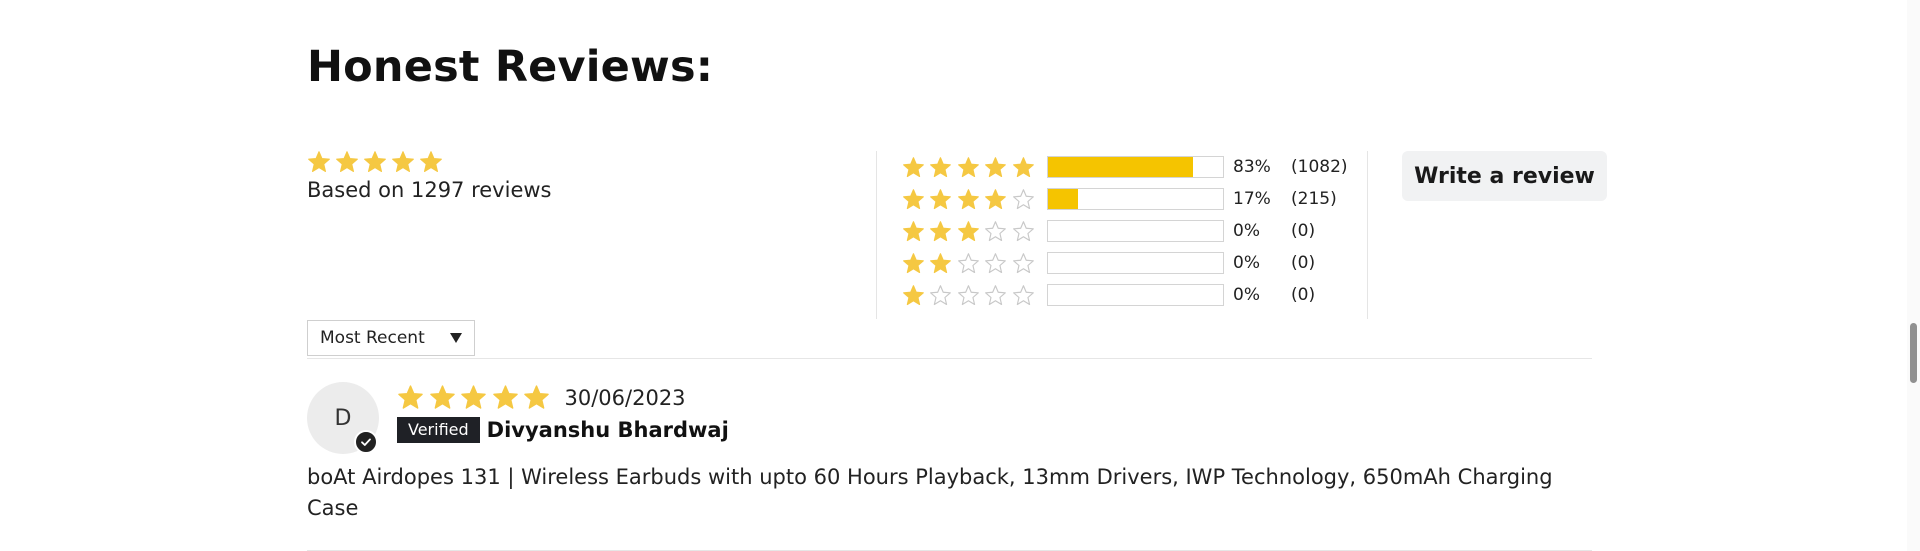 This screenshot has width=1920, height=551. Describe the element at coordinates (366, 442) in the screenshot. I see `check-badge-icon` at that location.